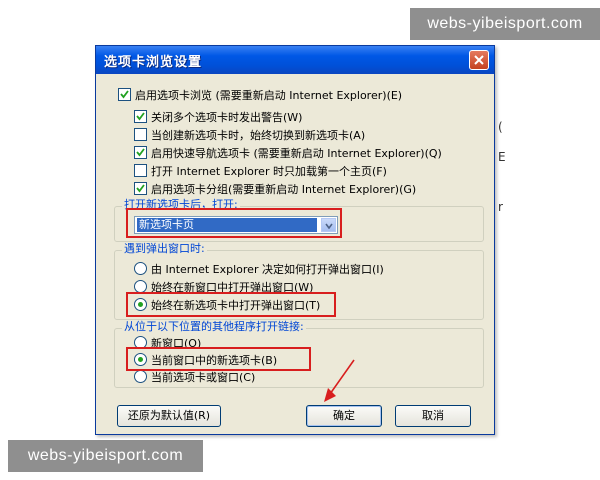 This screenshot has width=600, height=480. What do you see at coordinates (247, 377) in the screenshot?
I see `radio-key: (C)` at bounding box center [247, 377].